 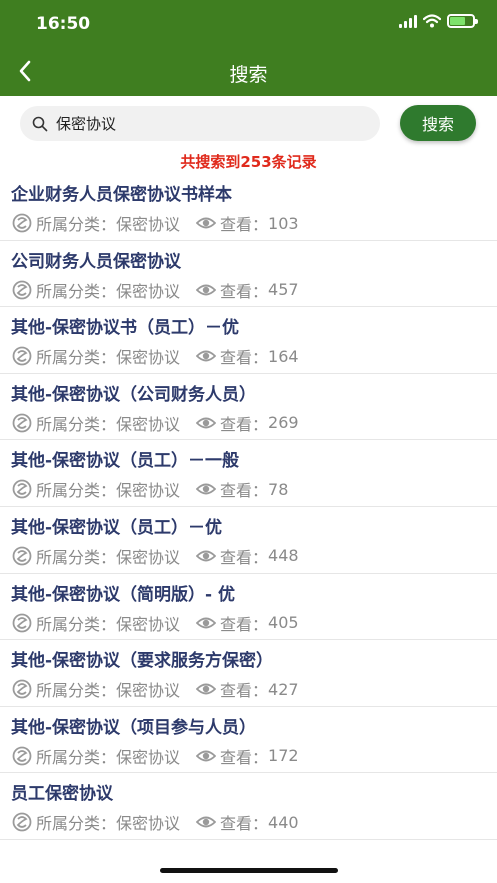 I want to click on list-item: 其他-保密协议（要求服务方保密） 所属分类： 保密协议 查看： 427, so click(x=248, y=673).